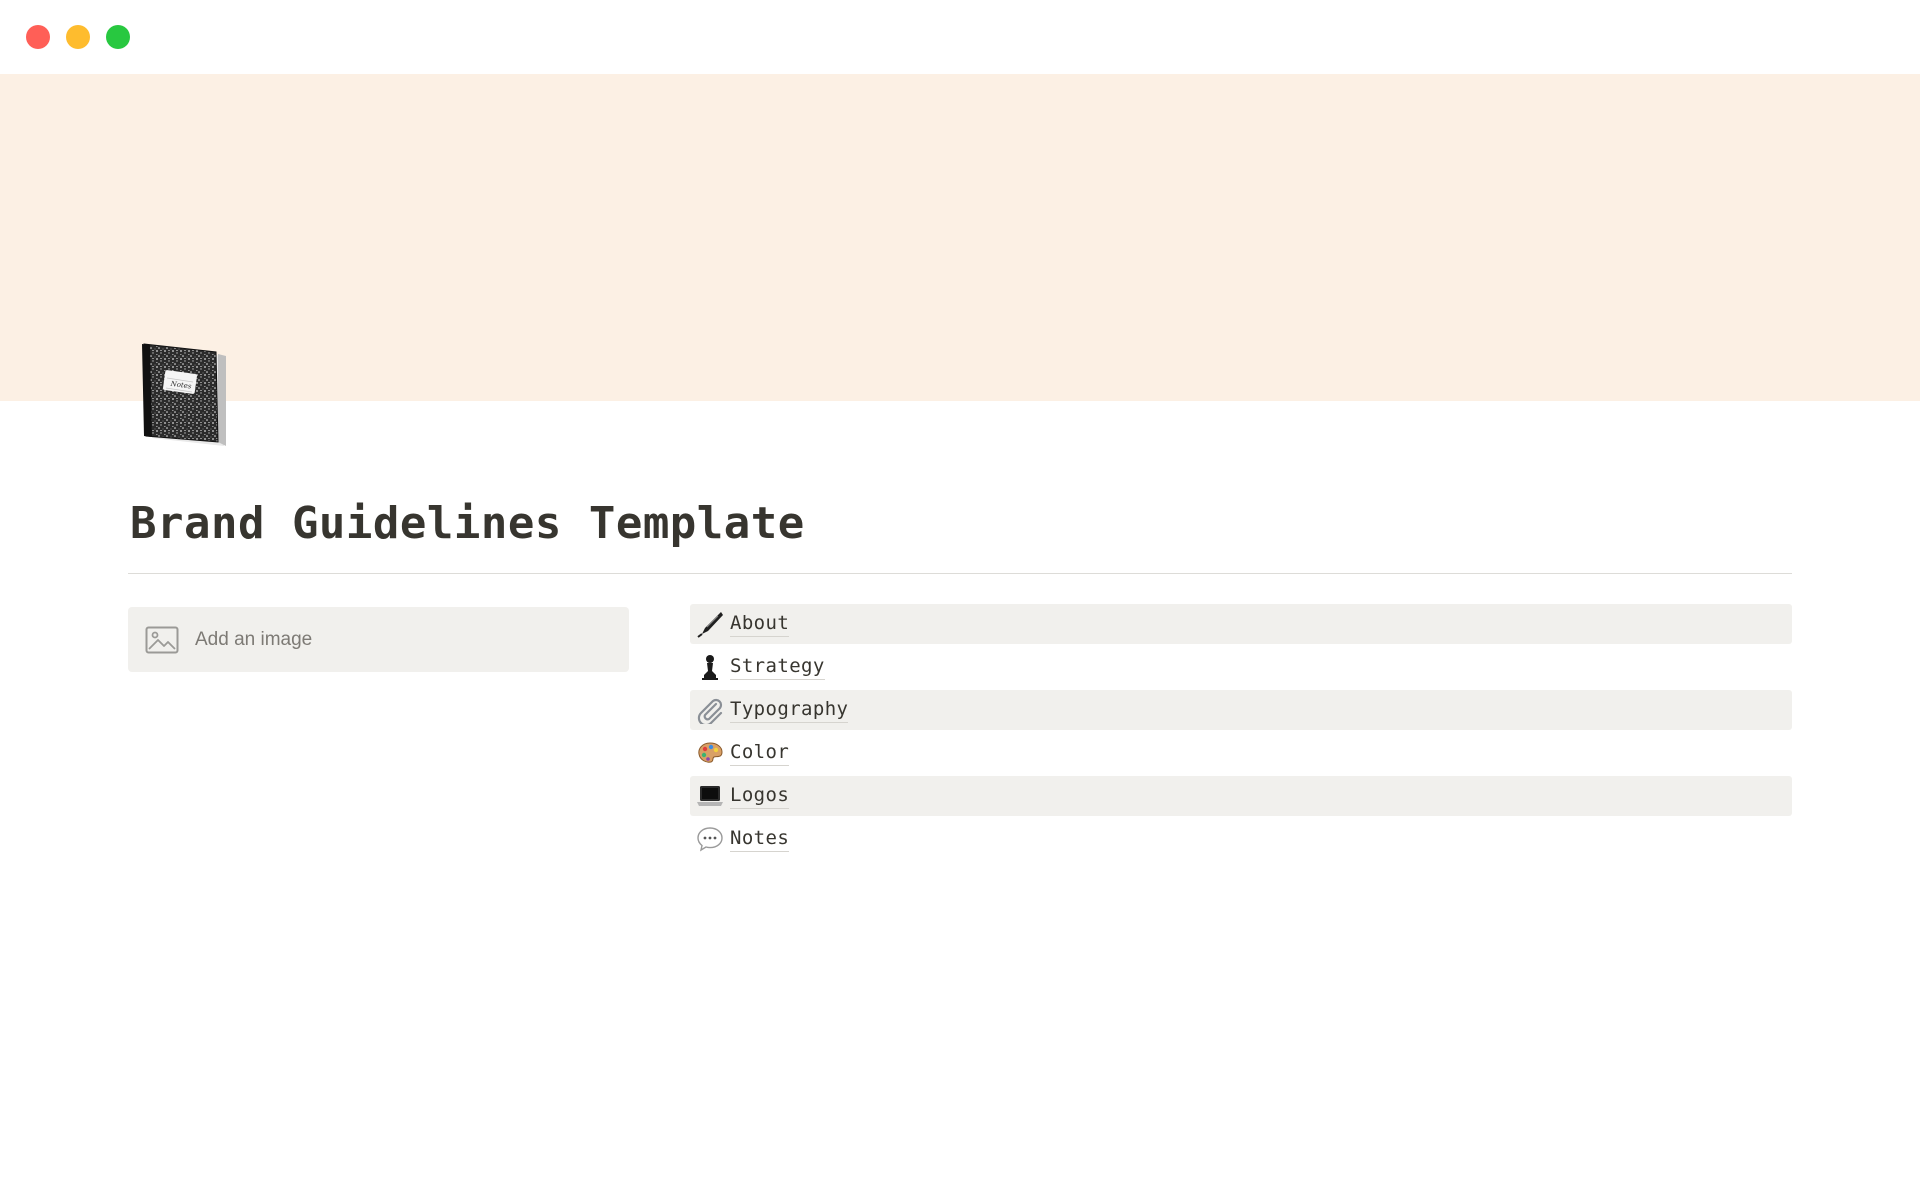 The height and width of the screenshot is (1200, 1920). I want to click on title-divider, so click(960, 573).